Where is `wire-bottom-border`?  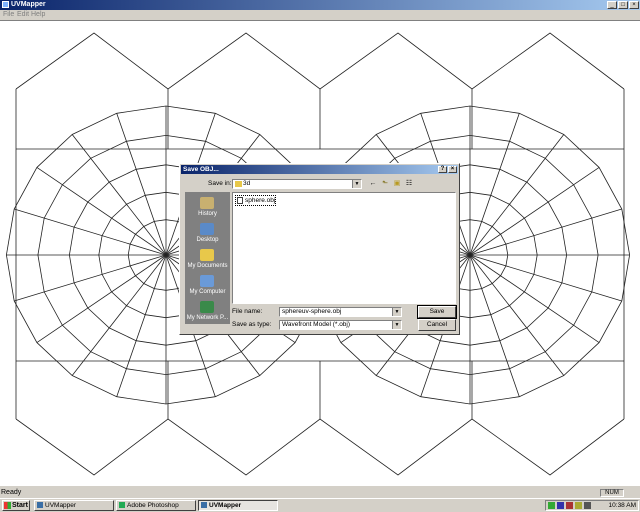
wire-bottom-border is located at coordinates (320, 447).